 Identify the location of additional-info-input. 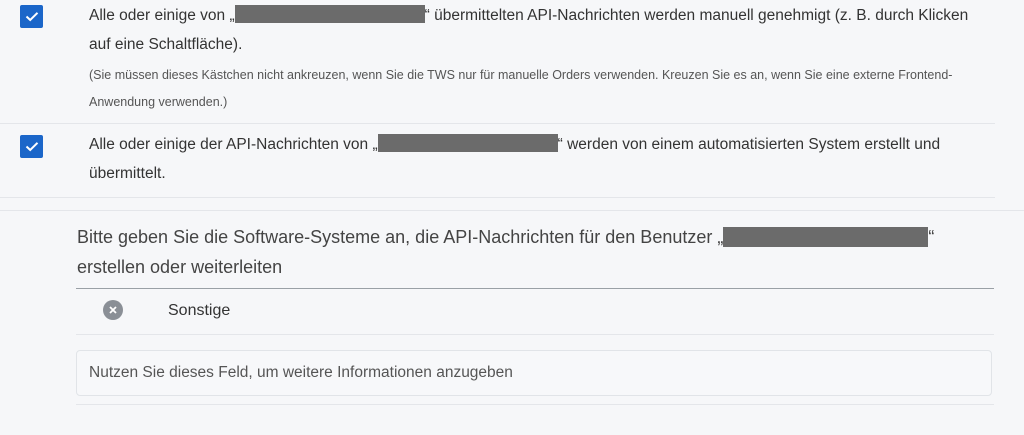
(534, 373).